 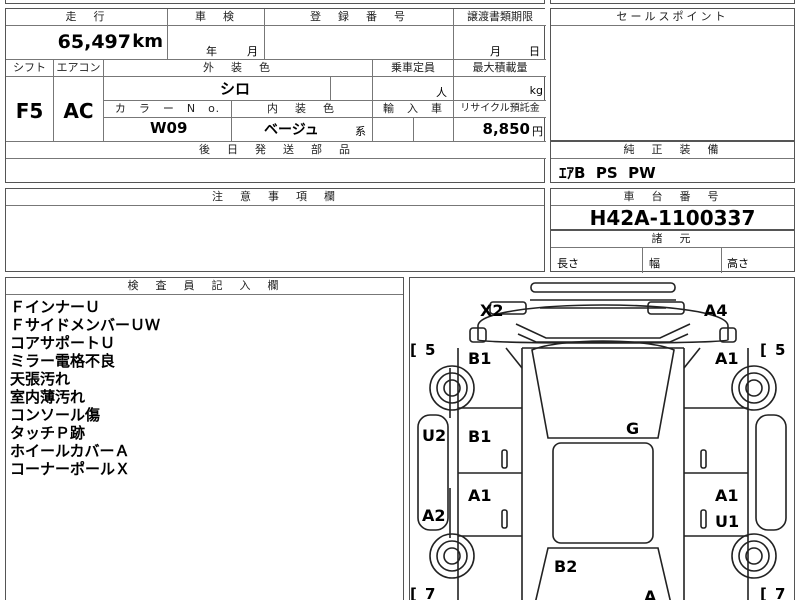 I want to click on interior-color-value: ベージュ, so click(x=291, y=130).